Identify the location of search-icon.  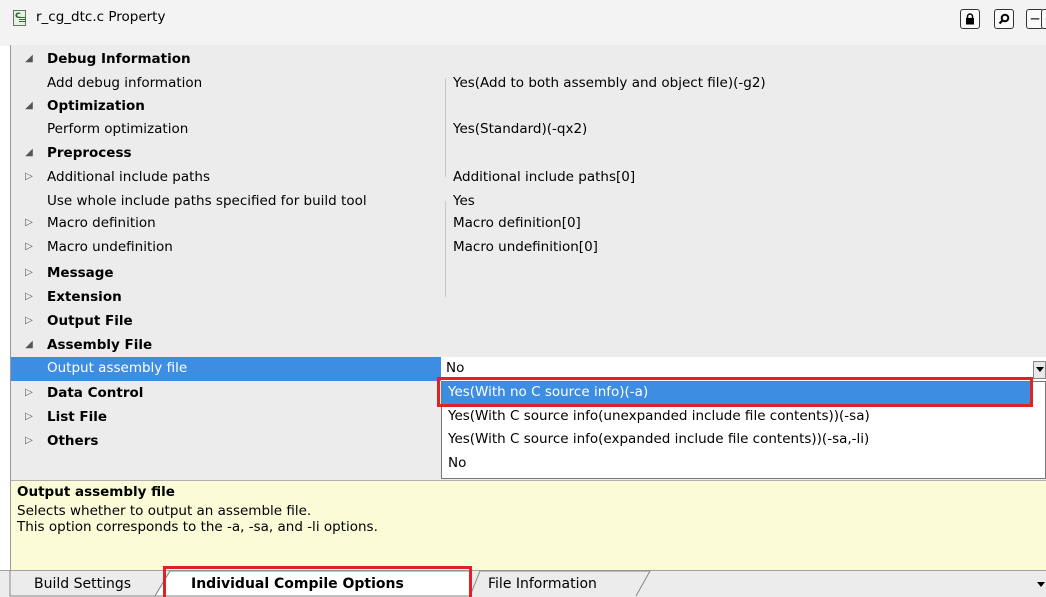
(1004, 19).